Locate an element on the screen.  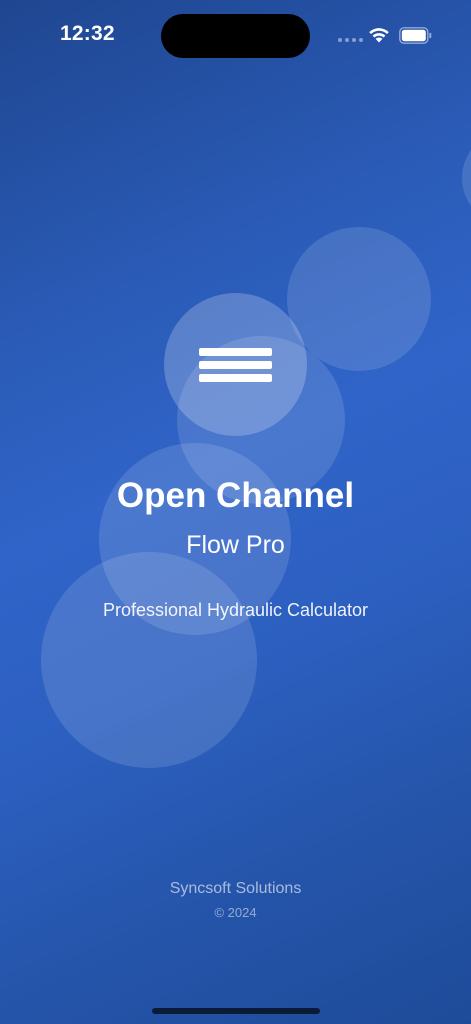
battery-icon is located at coordinates (415, 35).